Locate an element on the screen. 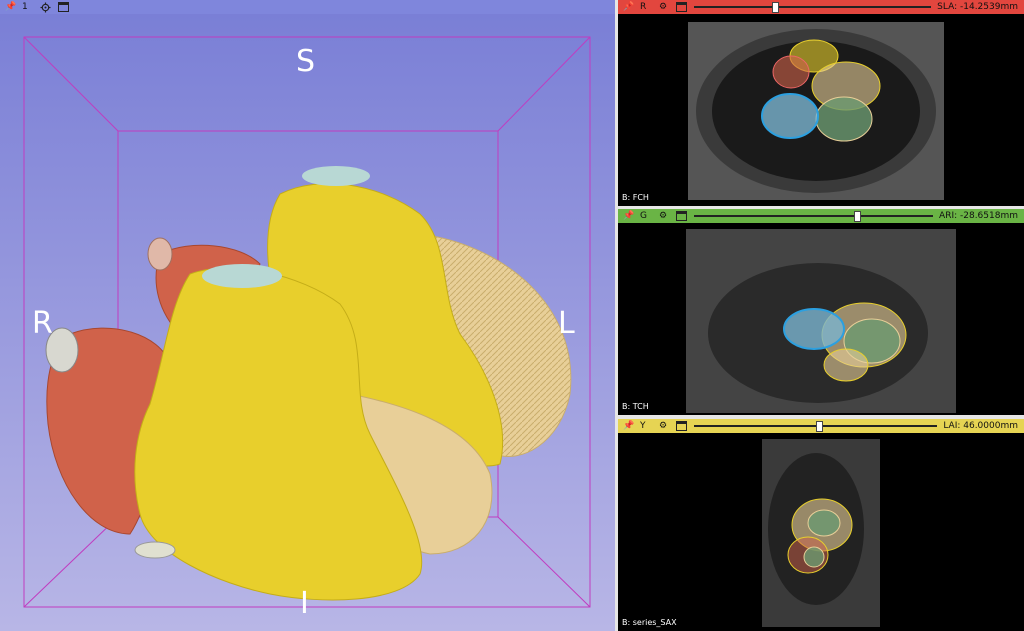 The height and width of the screenshot is (631, 1024). green-view-toolbar: 📌 G ⚙ ARI: -28.6518mm is located at coordinates (821, 216).